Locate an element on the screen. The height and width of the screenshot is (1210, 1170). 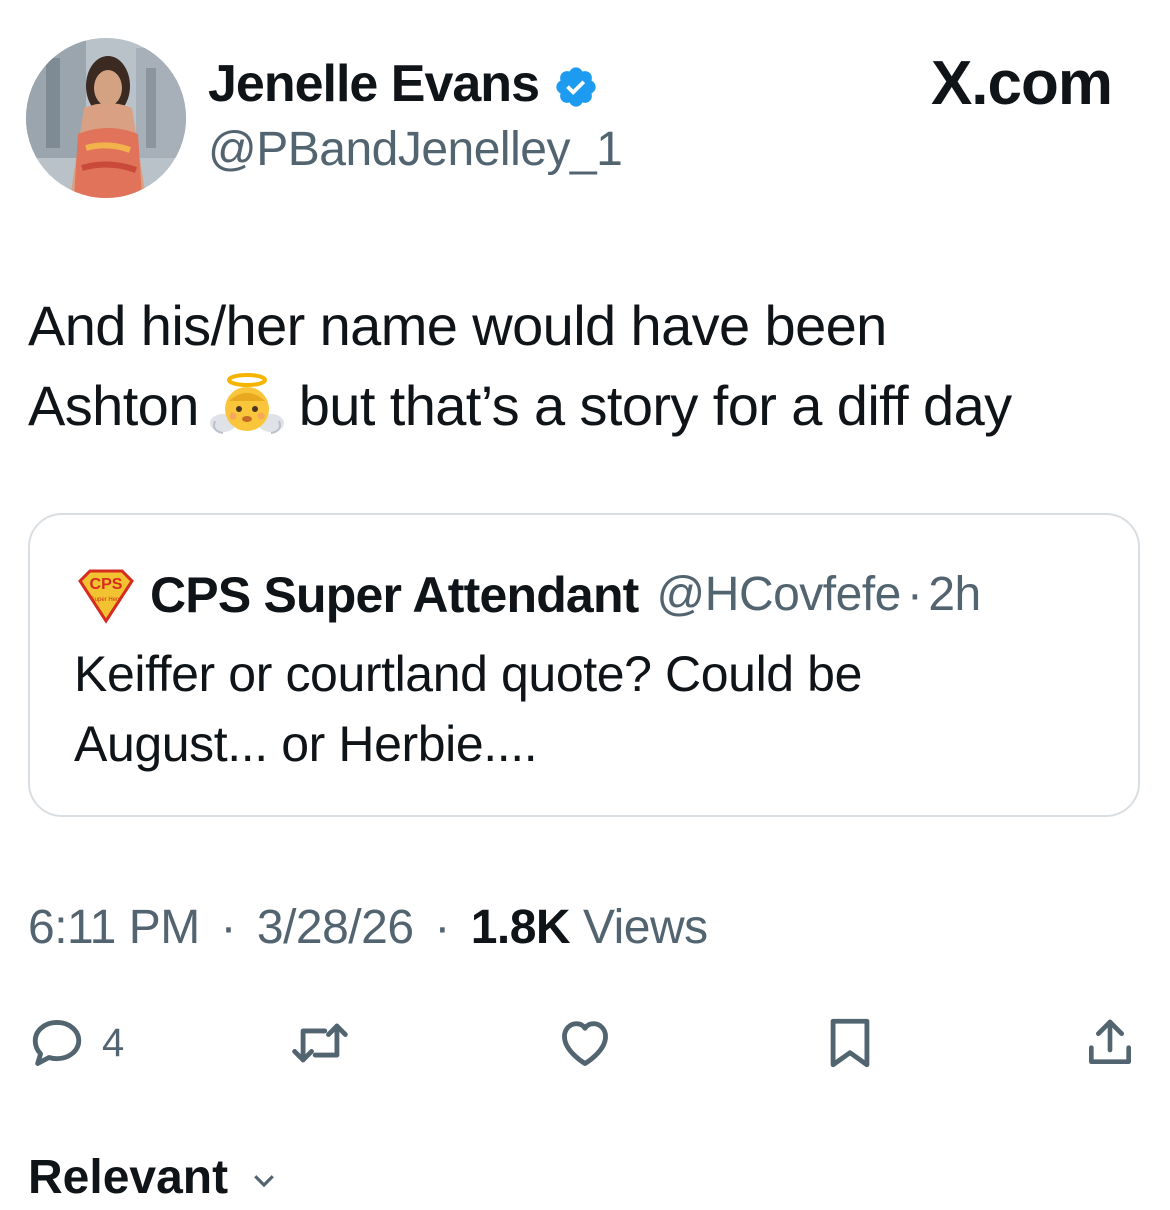
author-name-row: Jenelle Evans is located at coordinates (403, 84).